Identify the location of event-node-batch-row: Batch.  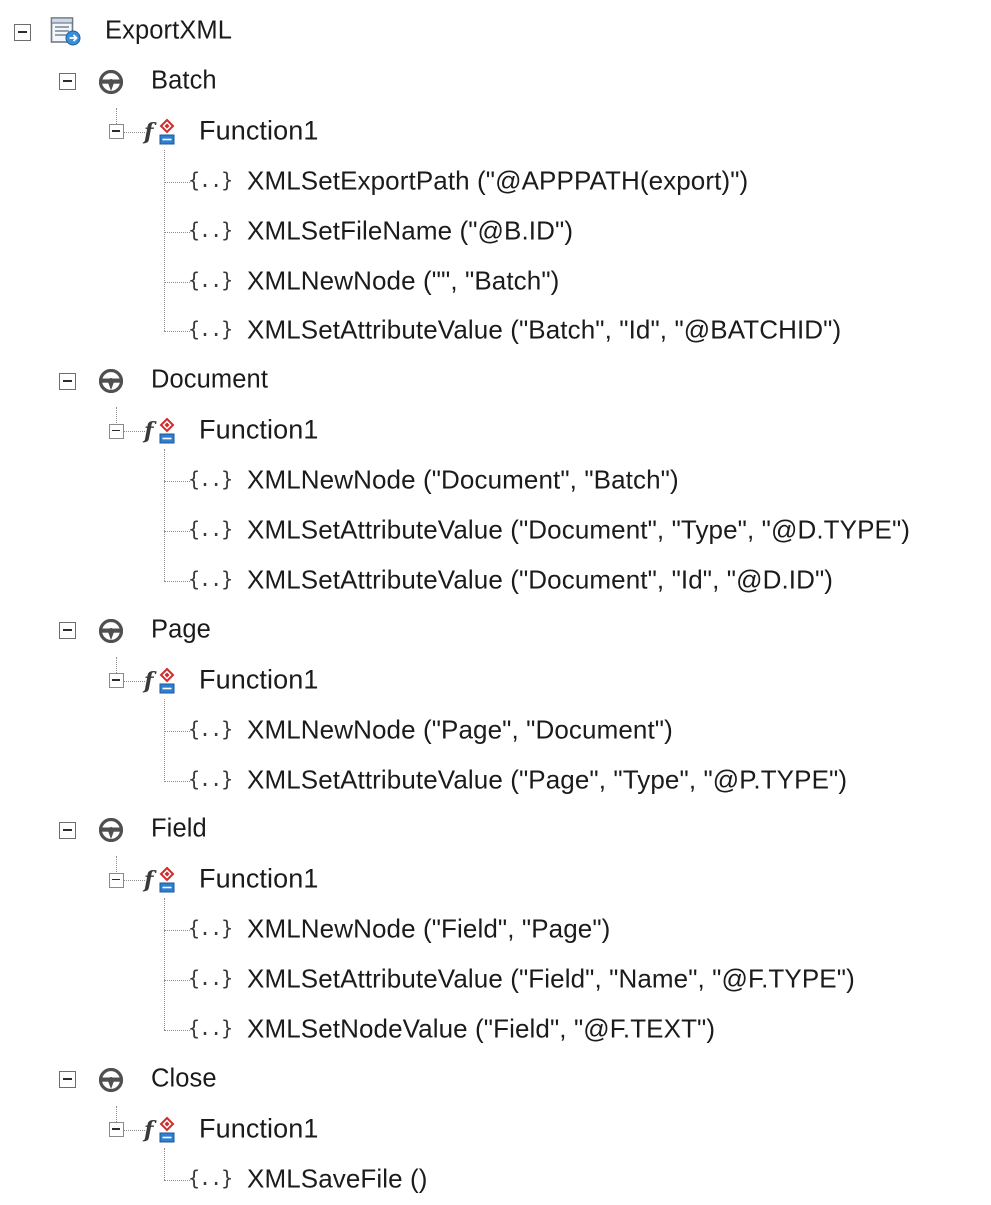
(563, 82).